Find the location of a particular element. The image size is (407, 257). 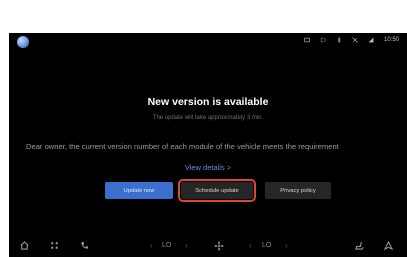

screen-icon is located at coordinates (307, 40).